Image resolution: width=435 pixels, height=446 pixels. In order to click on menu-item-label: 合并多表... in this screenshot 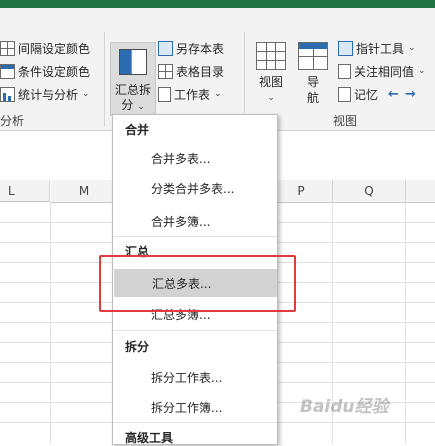, I will do `click(181, 158)`.